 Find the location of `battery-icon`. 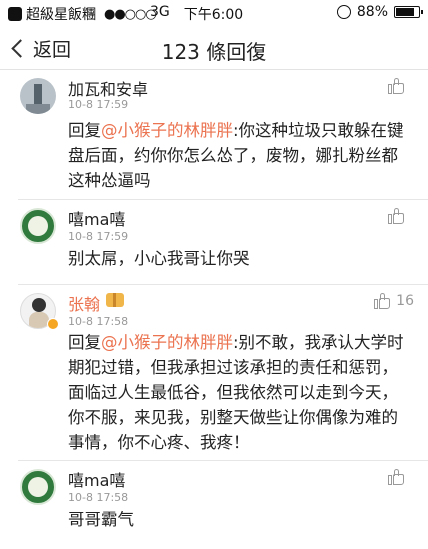

battery-icon is located at coordinates (408, 12).